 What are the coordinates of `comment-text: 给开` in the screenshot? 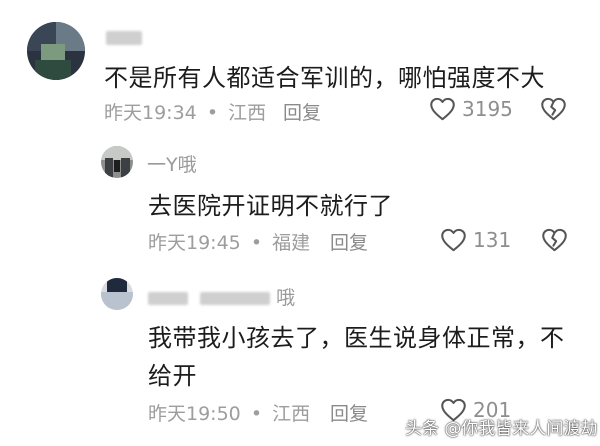 It's located at (172, 376).